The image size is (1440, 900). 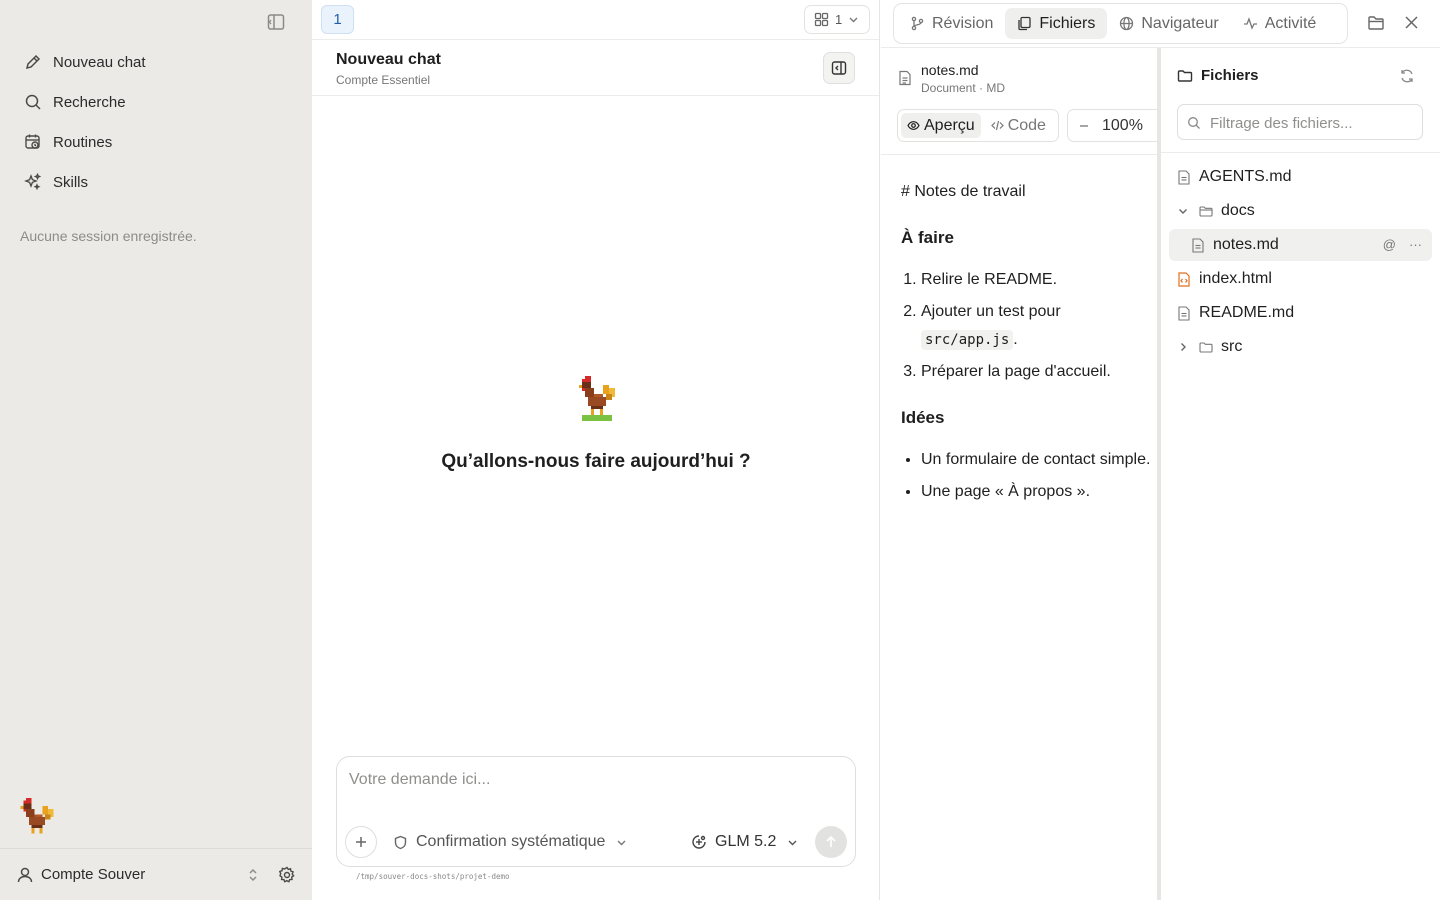 I want to click on inline-code: src/app.js, so click(x=967, y=340).